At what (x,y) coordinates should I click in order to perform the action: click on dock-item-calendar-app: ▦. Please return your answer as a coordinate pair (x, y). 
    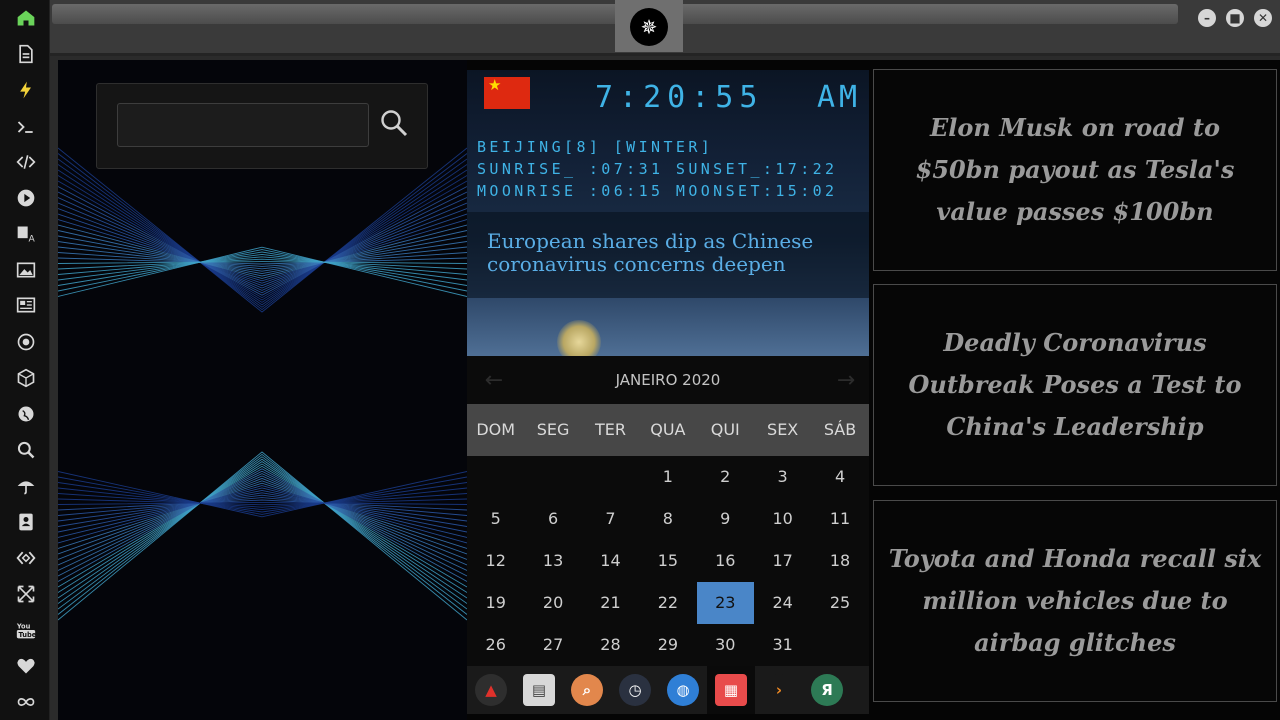
    Looking at the image, I should click on (731, 690).